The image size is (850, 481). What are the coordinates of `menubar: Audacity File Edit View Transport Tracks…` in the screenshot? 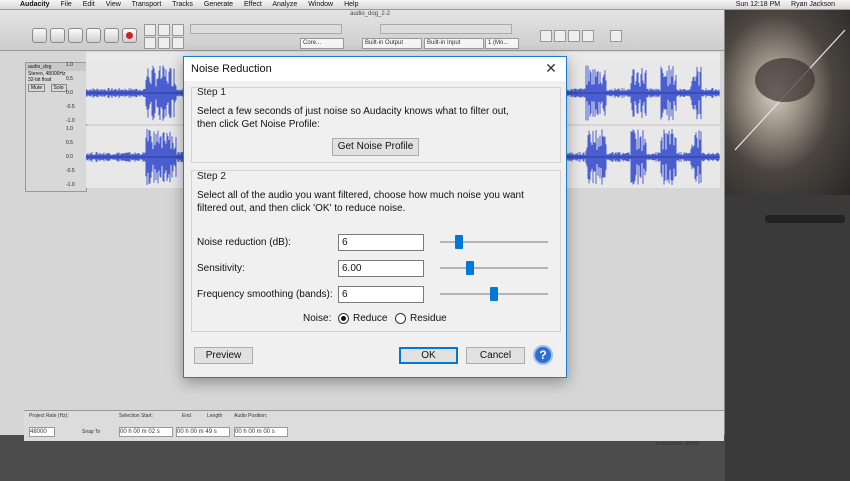 It's located at (425, 5).